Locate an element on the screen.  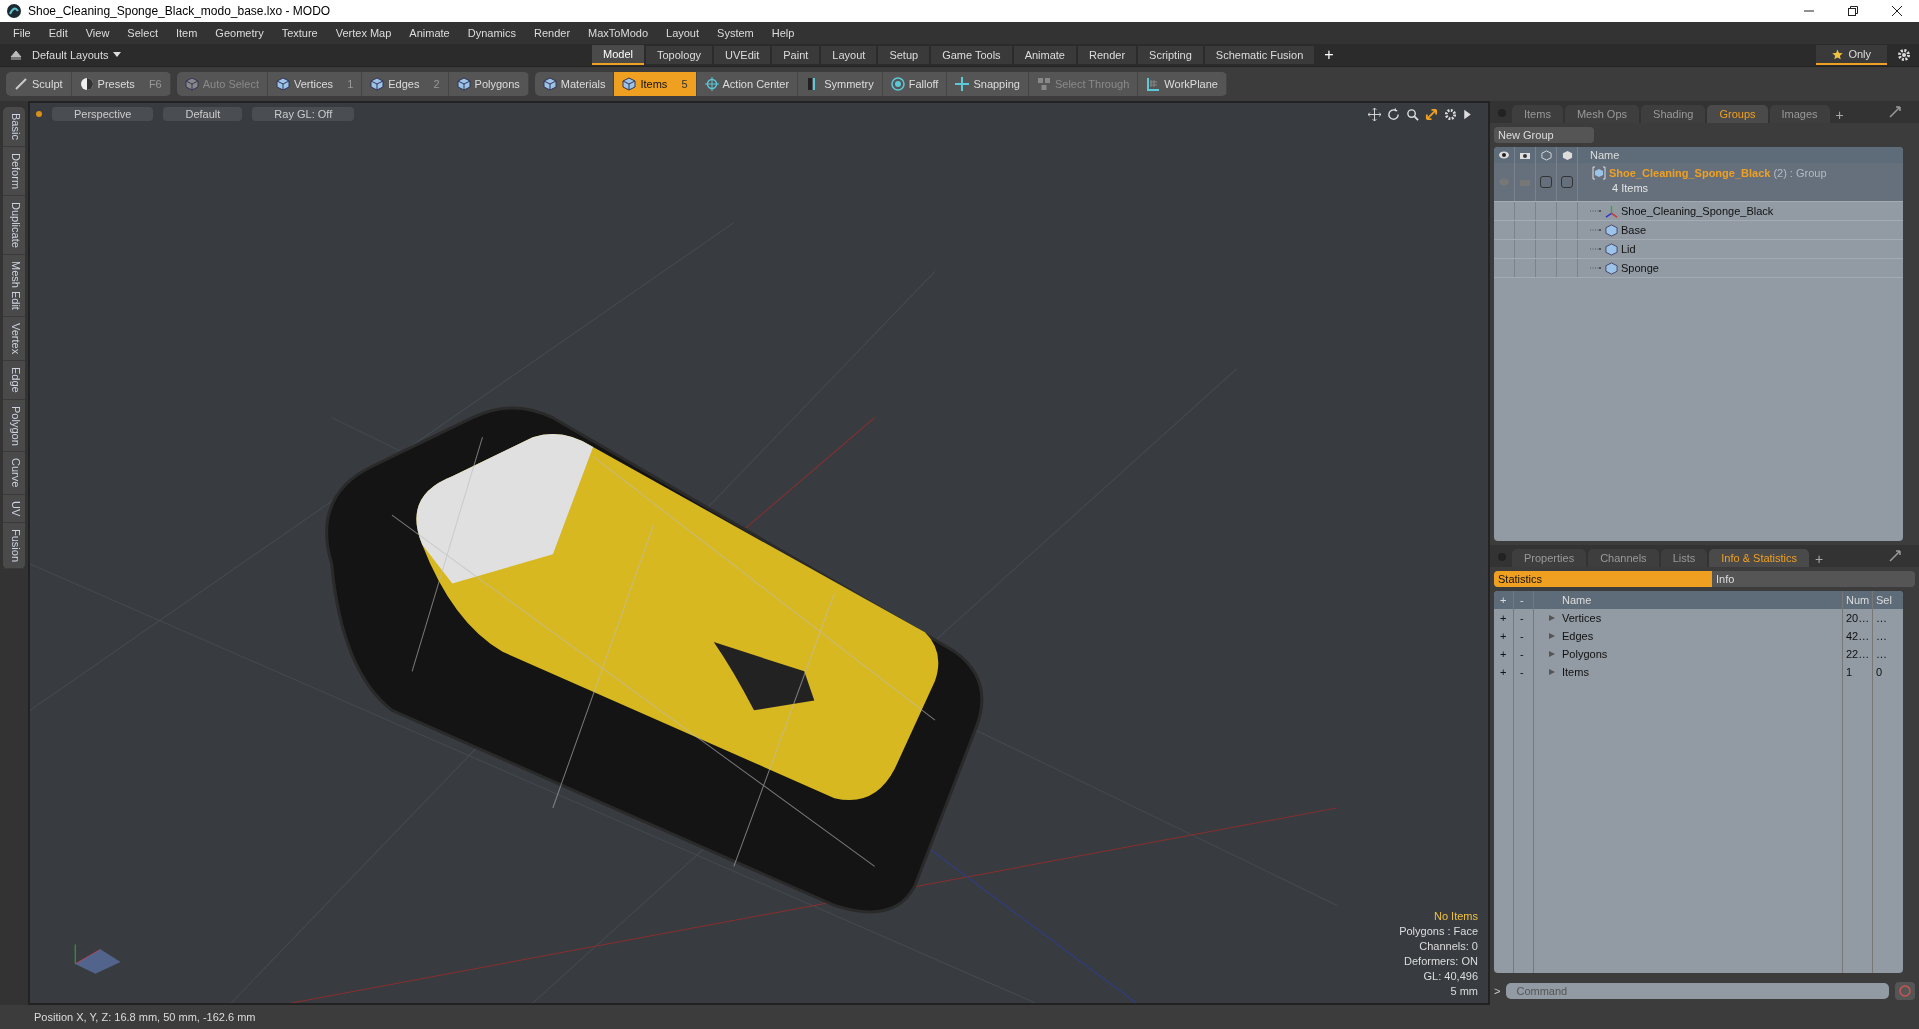
side-tab: UV is located at coordinates (14, 509).